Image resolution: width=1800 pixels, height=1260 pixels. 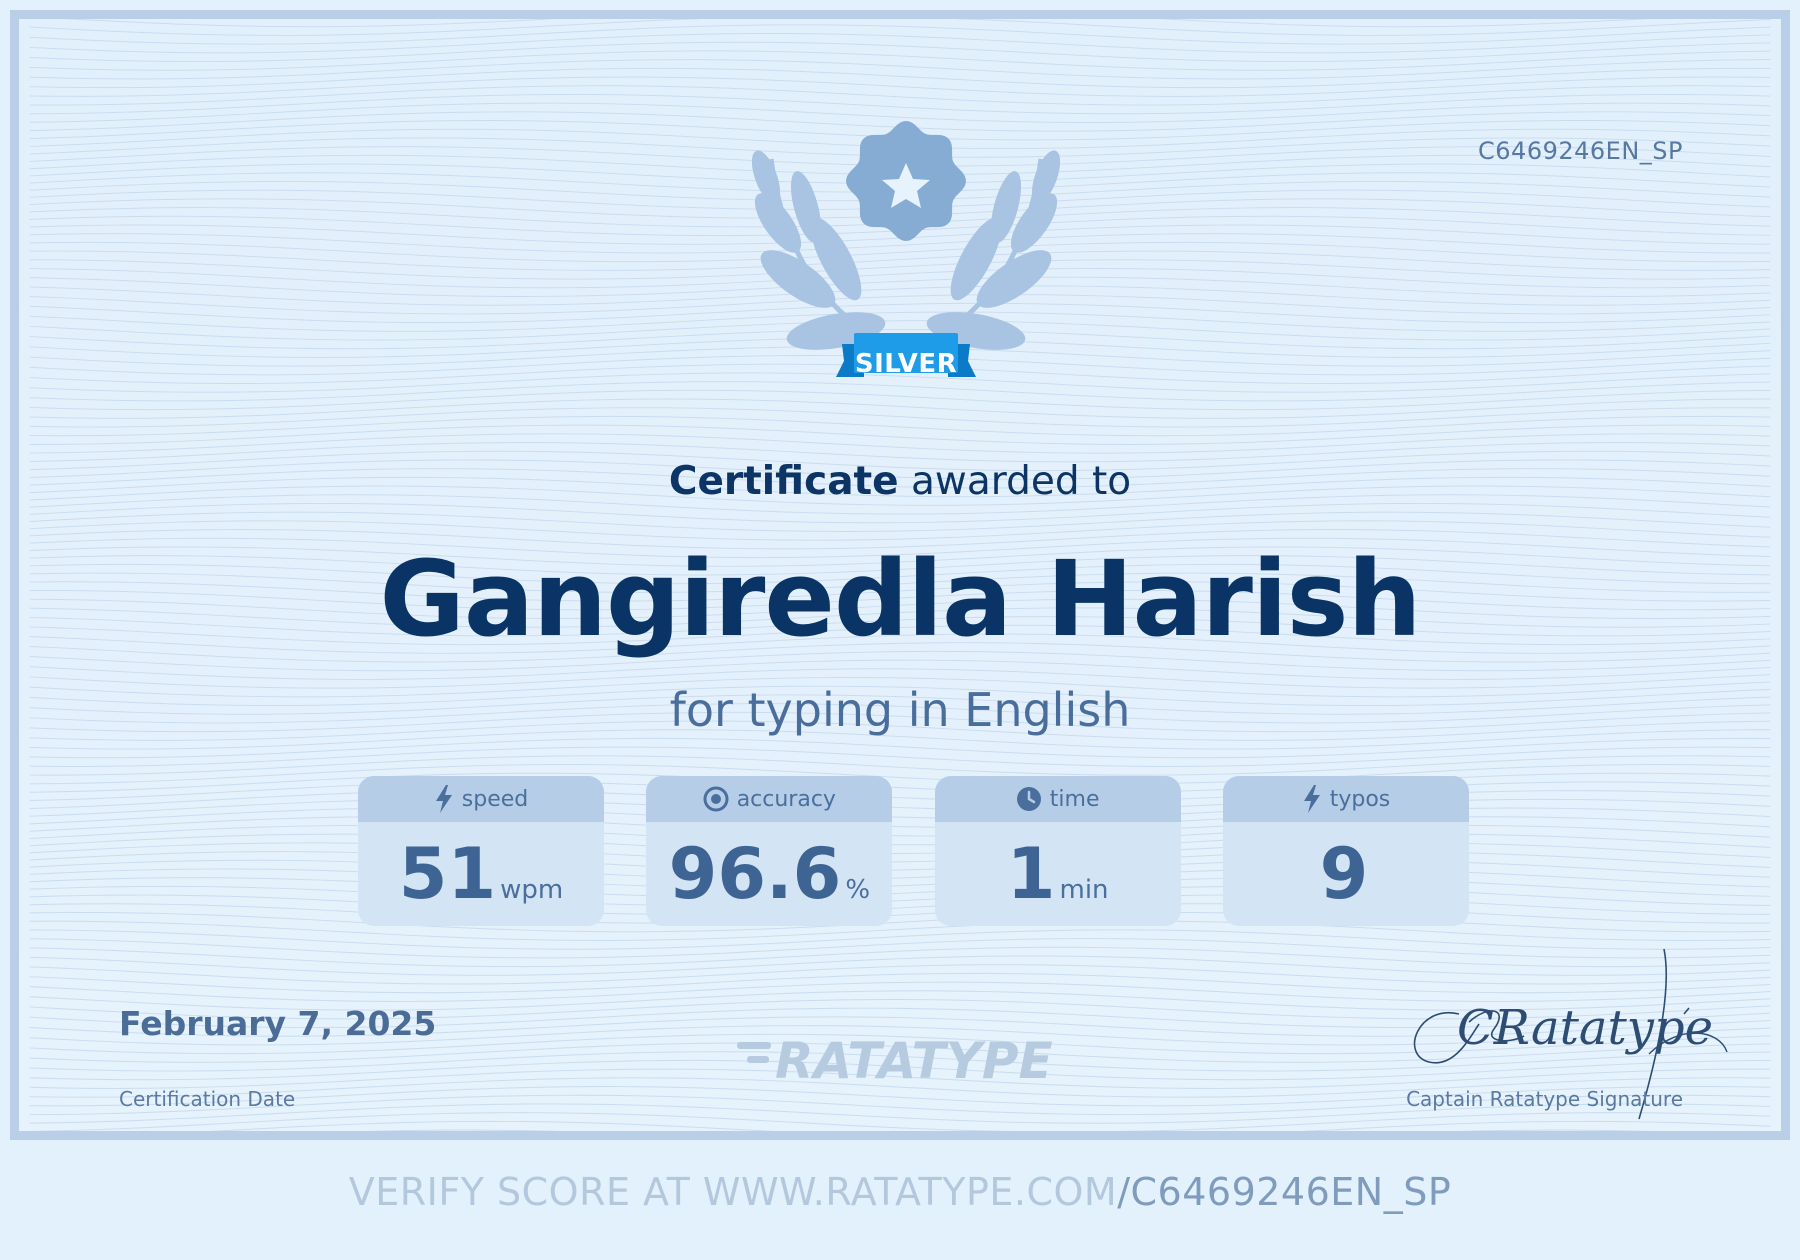 I want to click on stat-speed: speed 51 wpm, so click(x=481, y=851).